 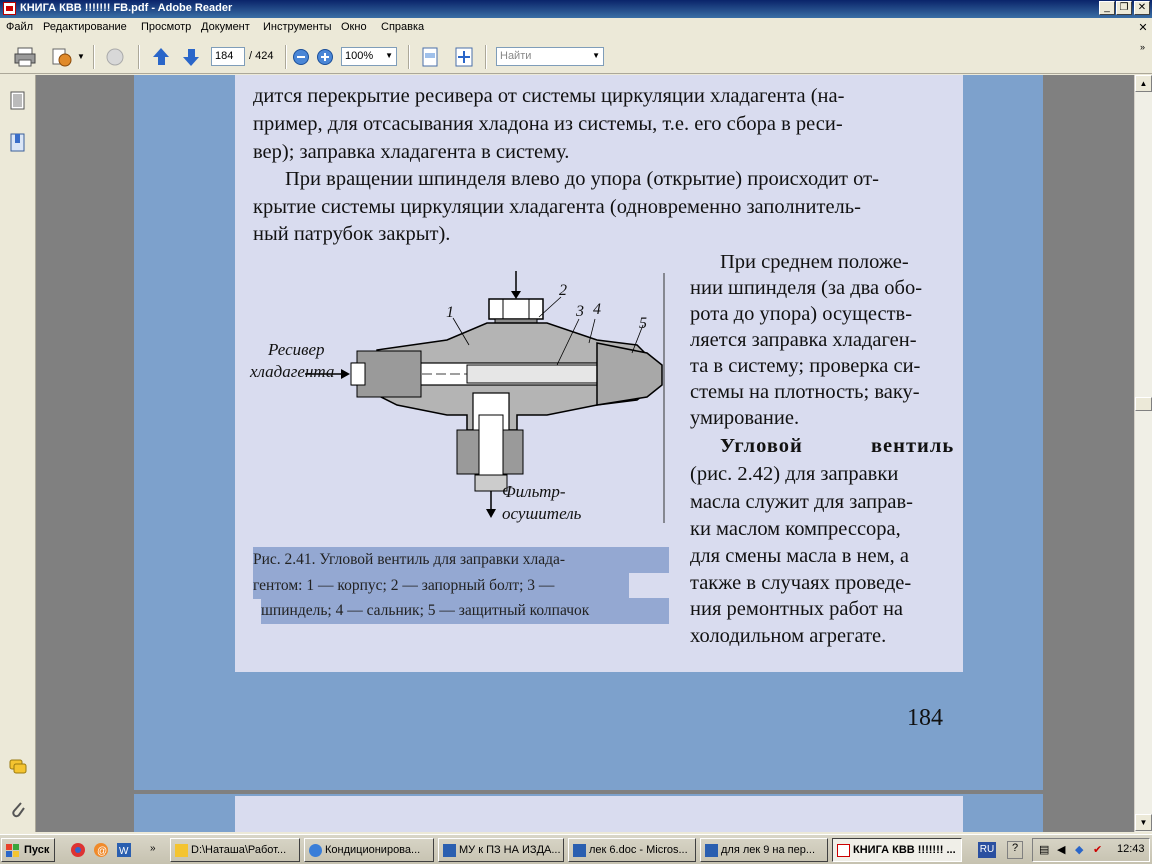 What do you see at coordinates (745, 418) in the screenshot?
I see `side-text-line: умирование.` at bounding box center [745, 418].